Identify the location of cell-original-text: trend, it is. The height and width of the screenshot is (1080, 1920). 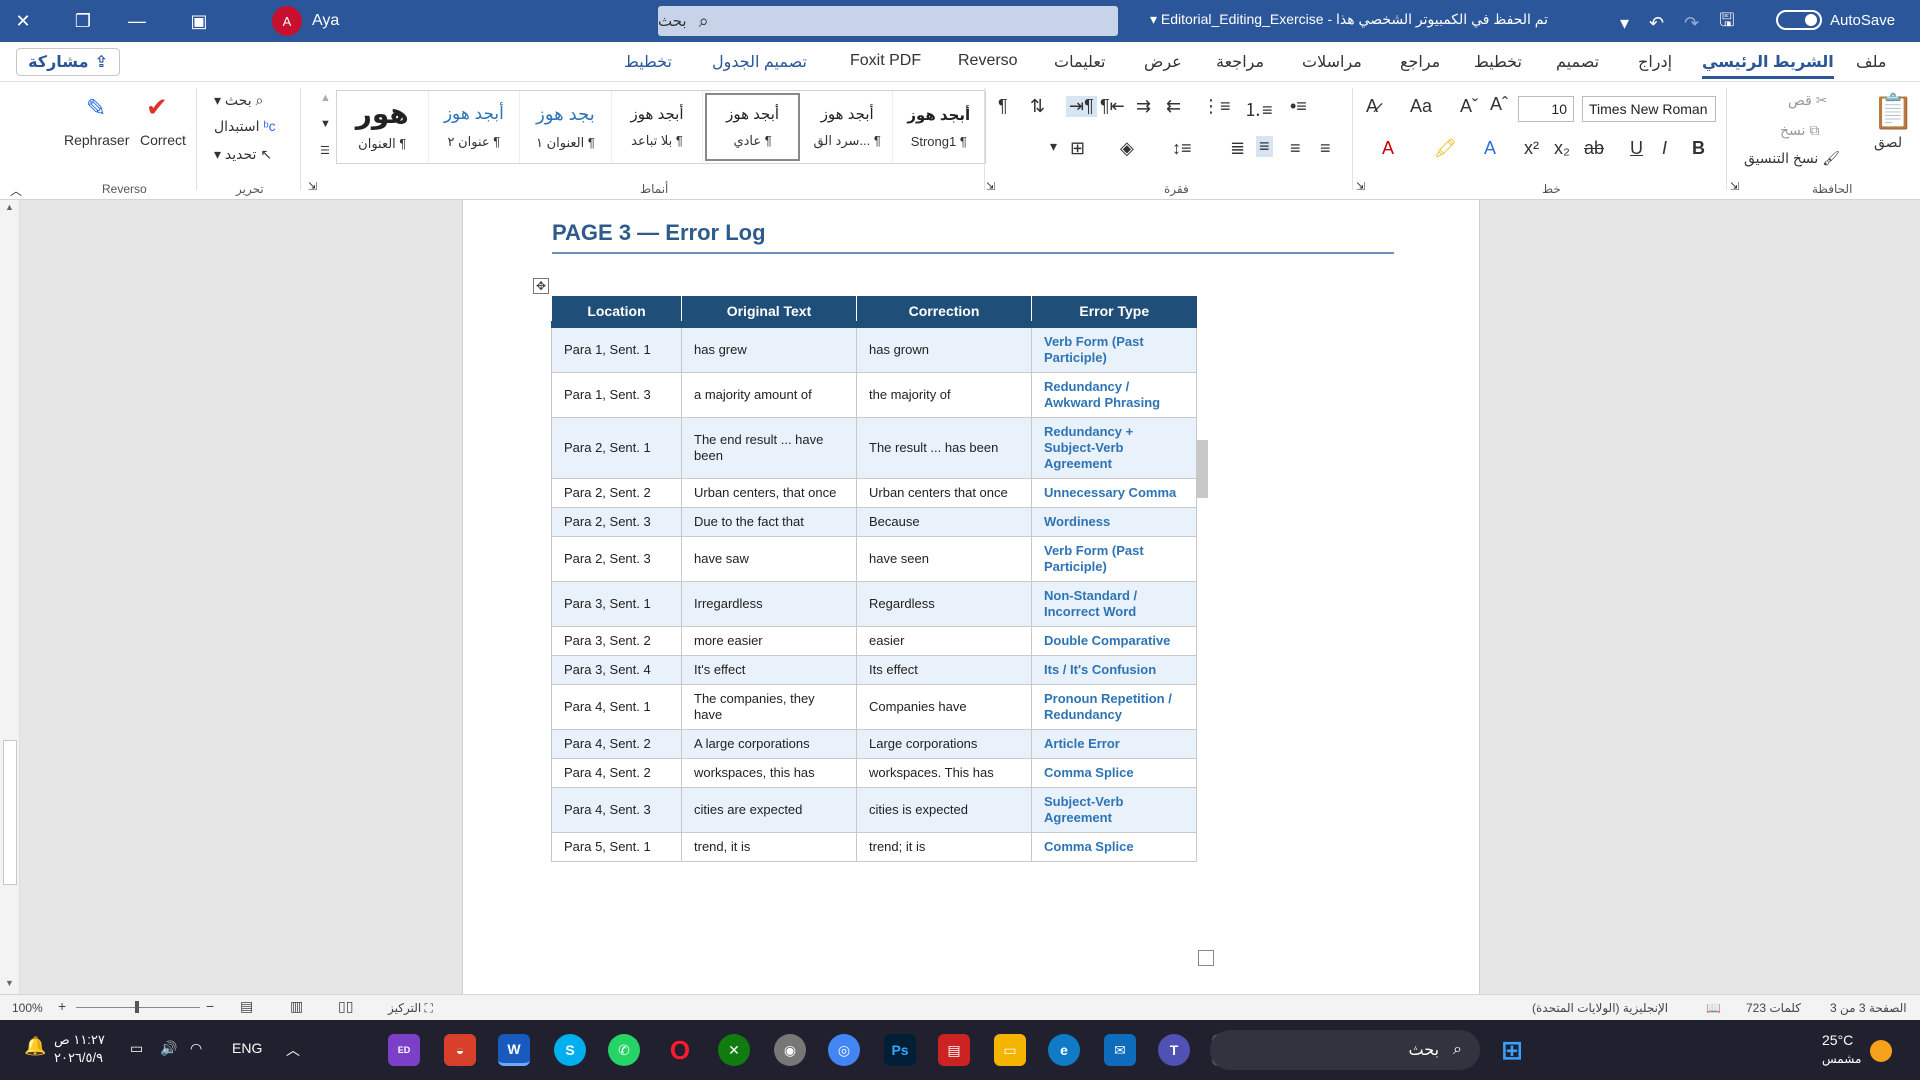
(769, 846).